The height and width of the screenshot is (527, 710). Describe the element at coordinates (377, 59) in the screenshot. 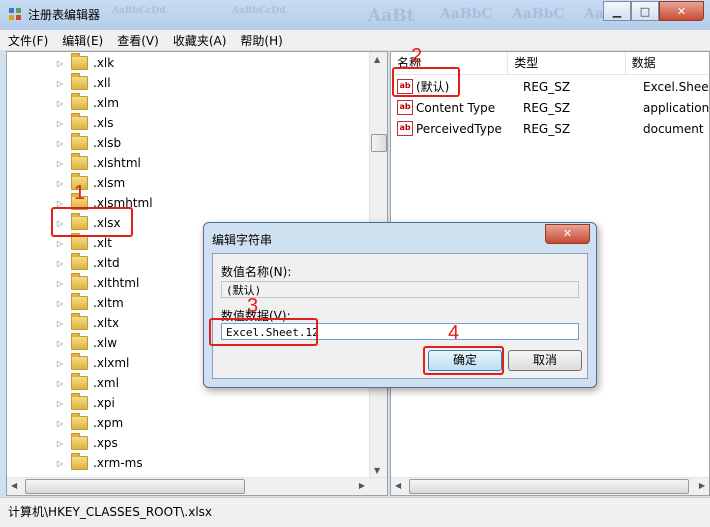

I see `scroll-up-icon: ▲` at that location.